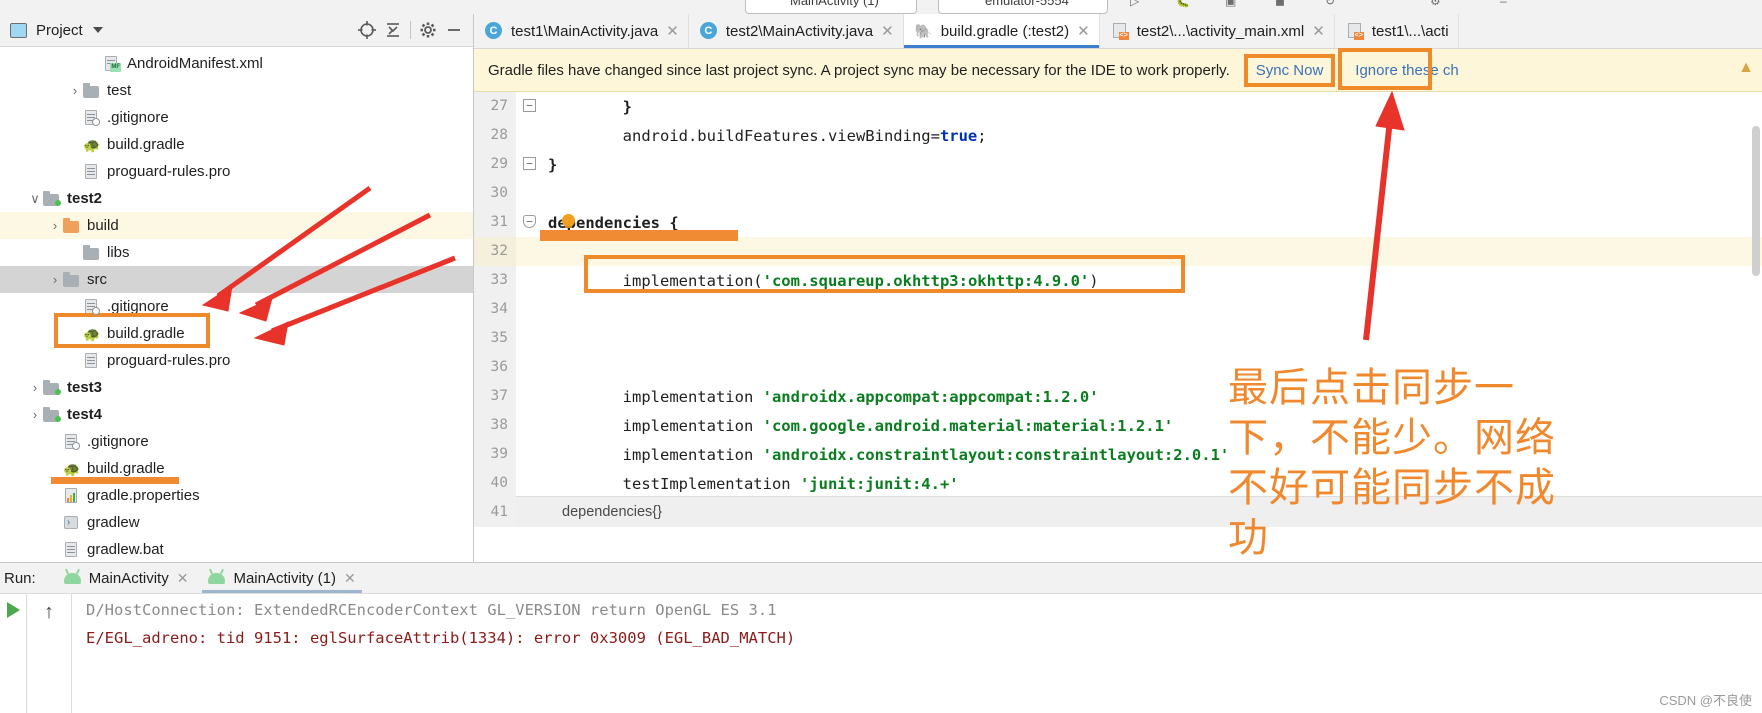  I want to click on up-arrow-icon: ↑, so click(49, 612).